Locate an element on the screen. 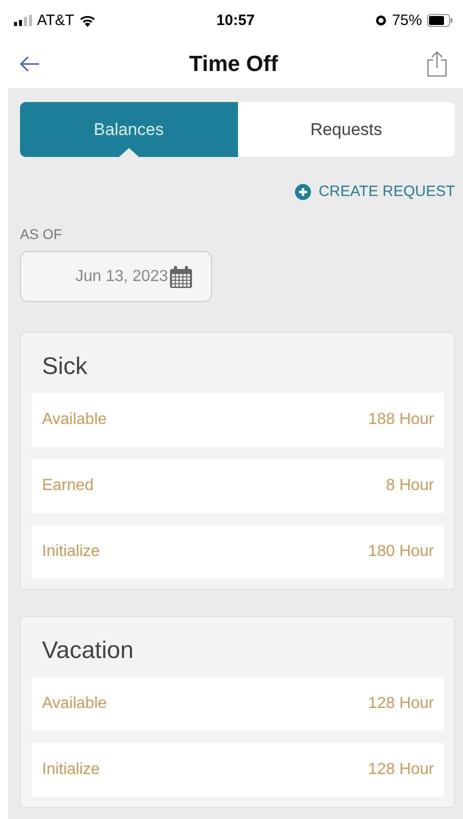 The image size is (463, 819). back-arrow-icon is located at coordinates (30, 64).